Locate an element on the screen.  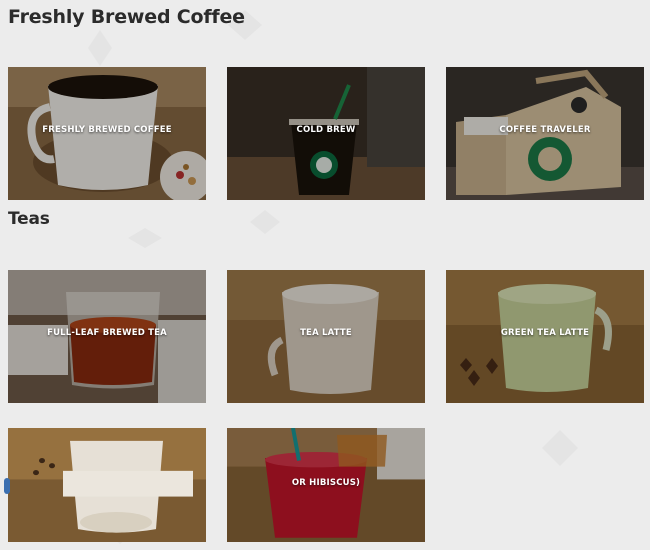
tile-label: OR HIBISCUS) is located at coordinates (326, 483).